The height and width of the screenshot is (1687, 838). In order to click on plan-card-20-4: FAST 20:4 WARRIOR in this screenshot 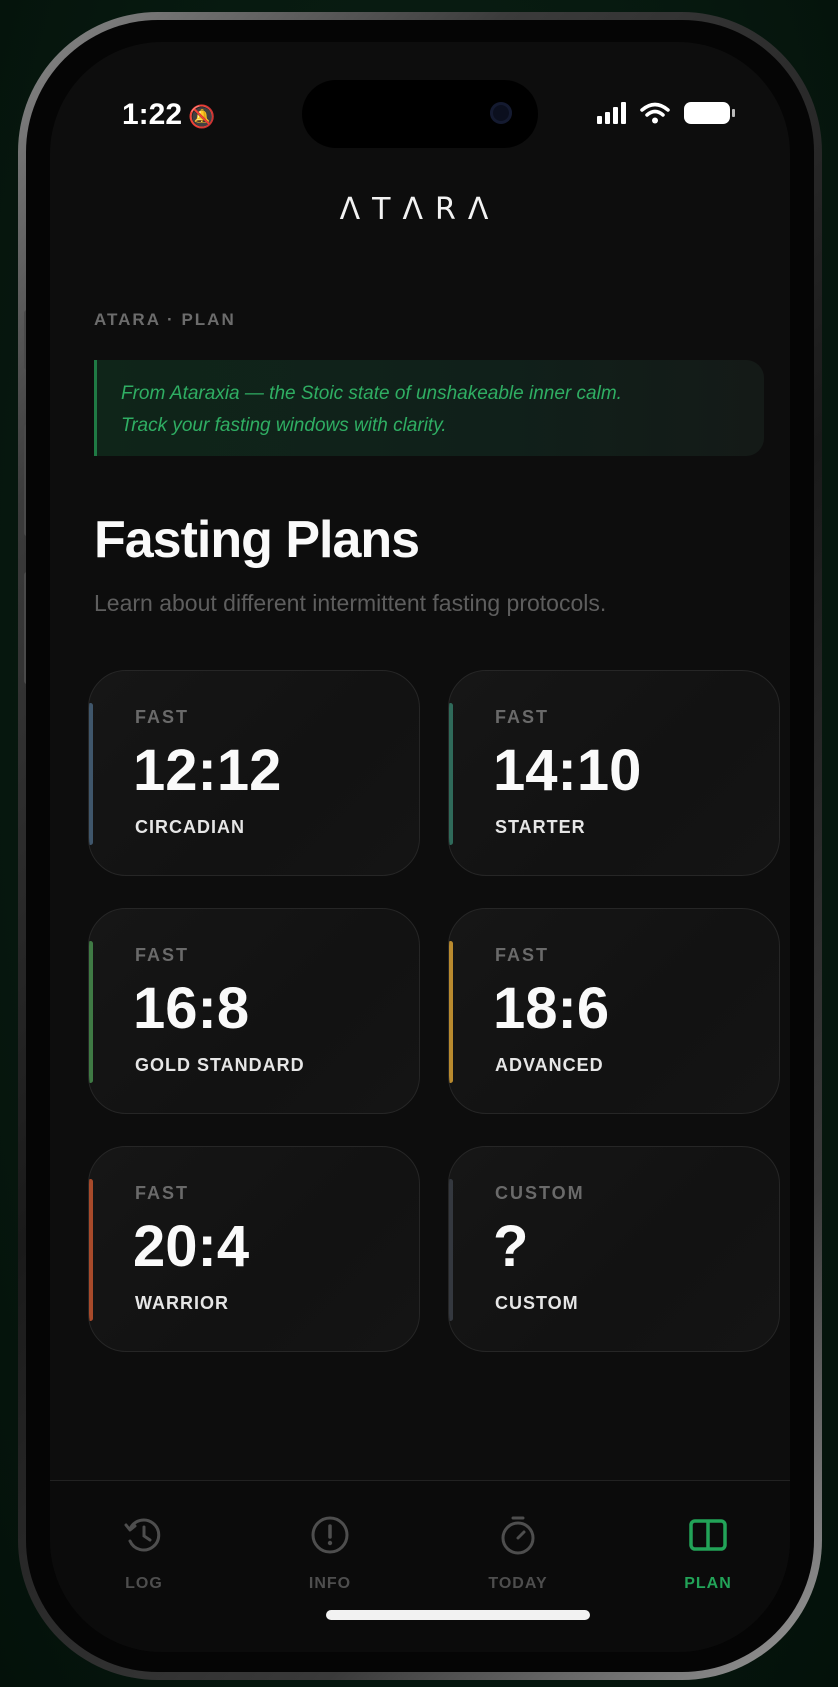, I will do `click(254, 1249)`.